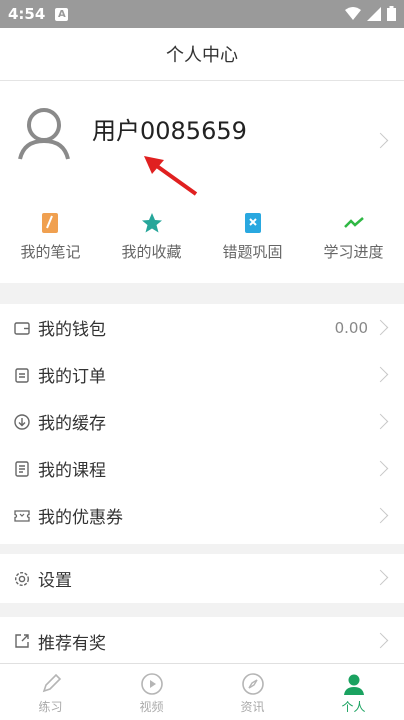 Image resolution: width=404 pixels, height=720 pixels. What do you see at coordinates (72, 330) in the screenshot?
I see `menu-item-label: 我的钱包` at bounding box center [72, 330].